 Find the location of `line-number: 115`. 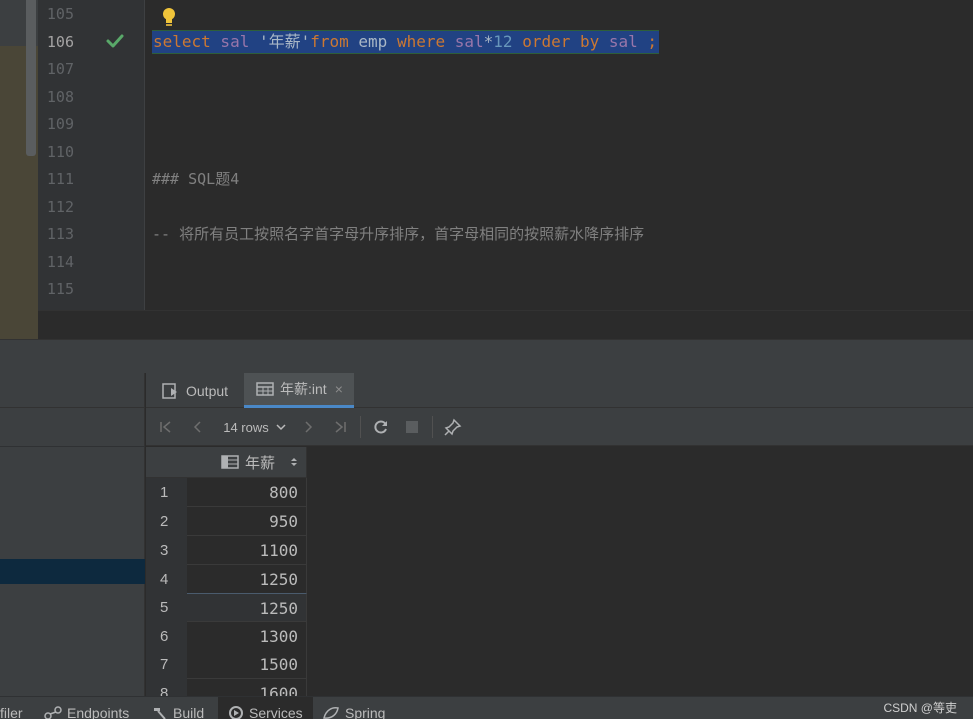

line-number: 115 is located at coordinates (60, 289).